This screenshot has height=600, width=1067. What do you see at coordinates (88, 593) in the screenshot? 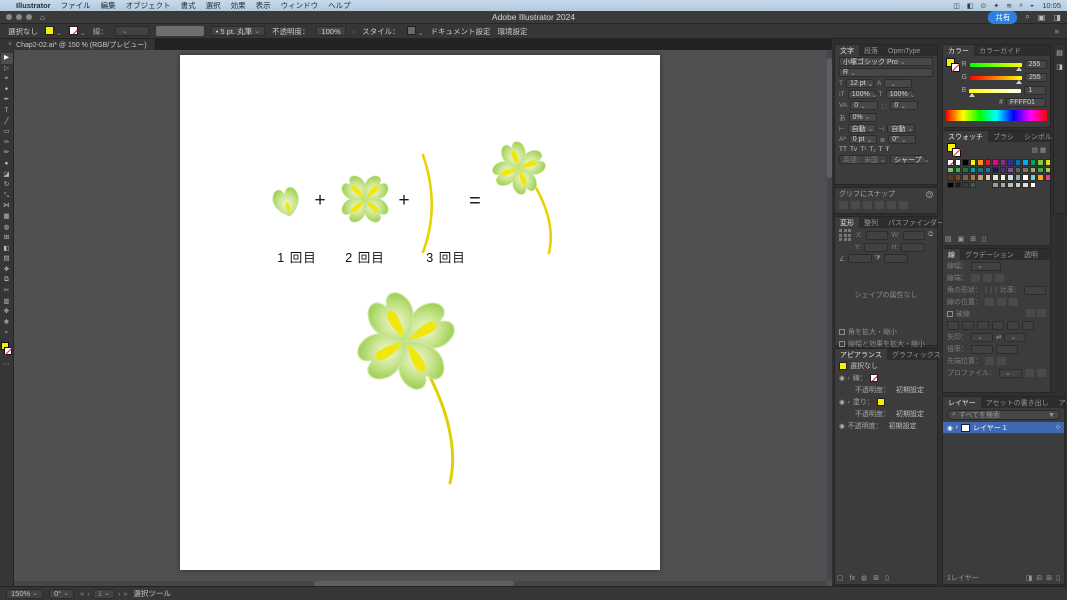
I see `previous-artboard-icon: ‹` at bounding box center [88, 593].